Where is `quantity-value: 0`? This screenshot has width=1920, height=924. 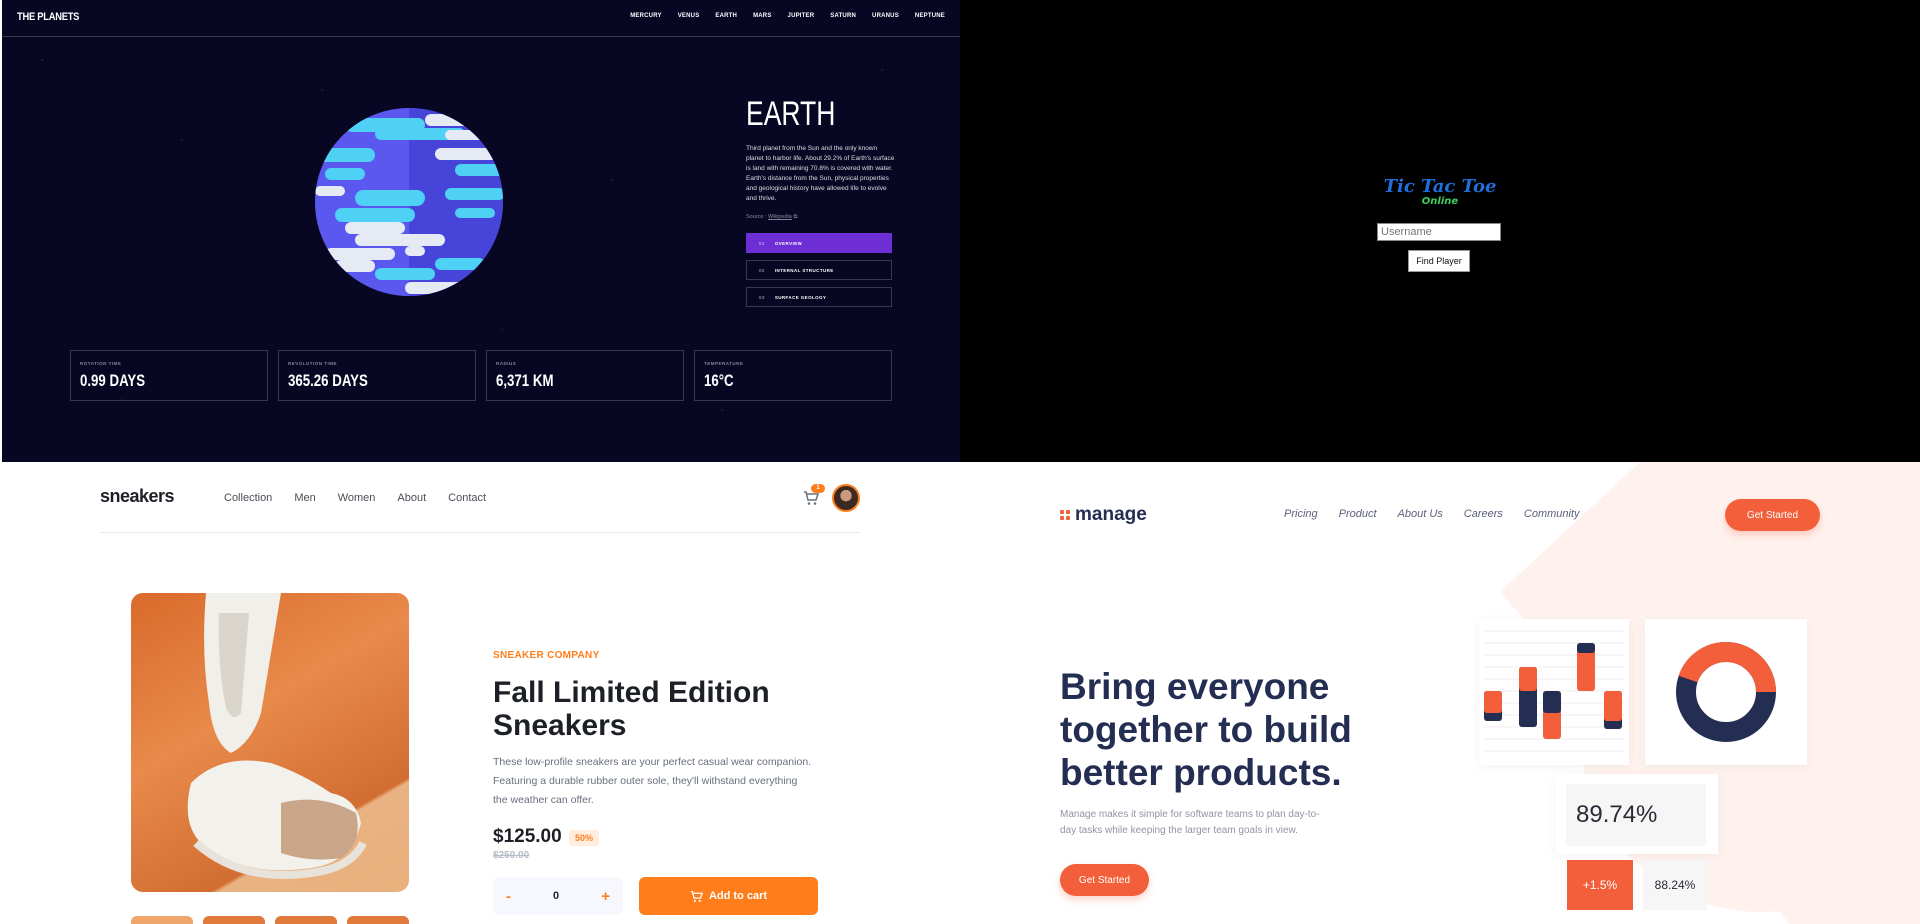
quantity-value: 0 is located at coordinates (556, 896).